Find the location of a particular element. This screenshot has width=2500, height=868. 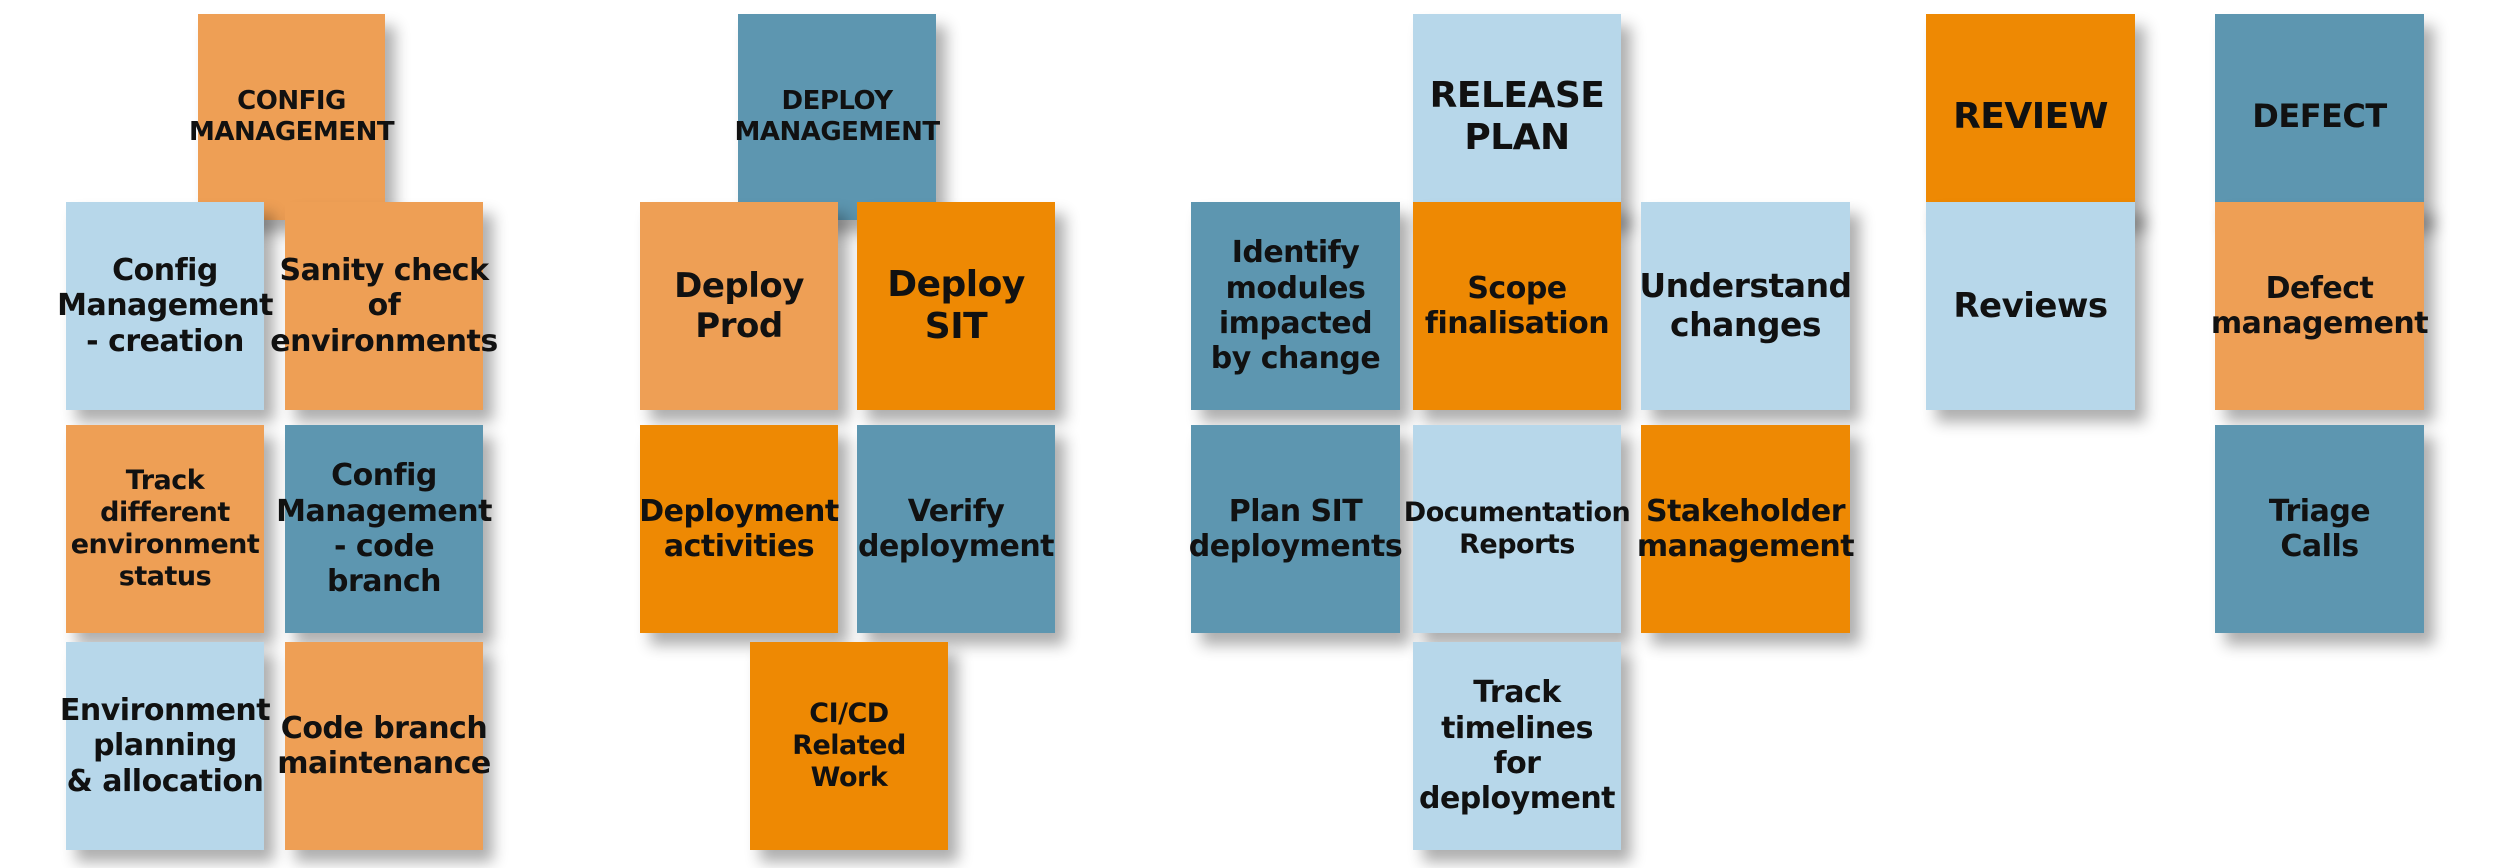

defect-header: DEFECT is located at coordinates (2319, 117).